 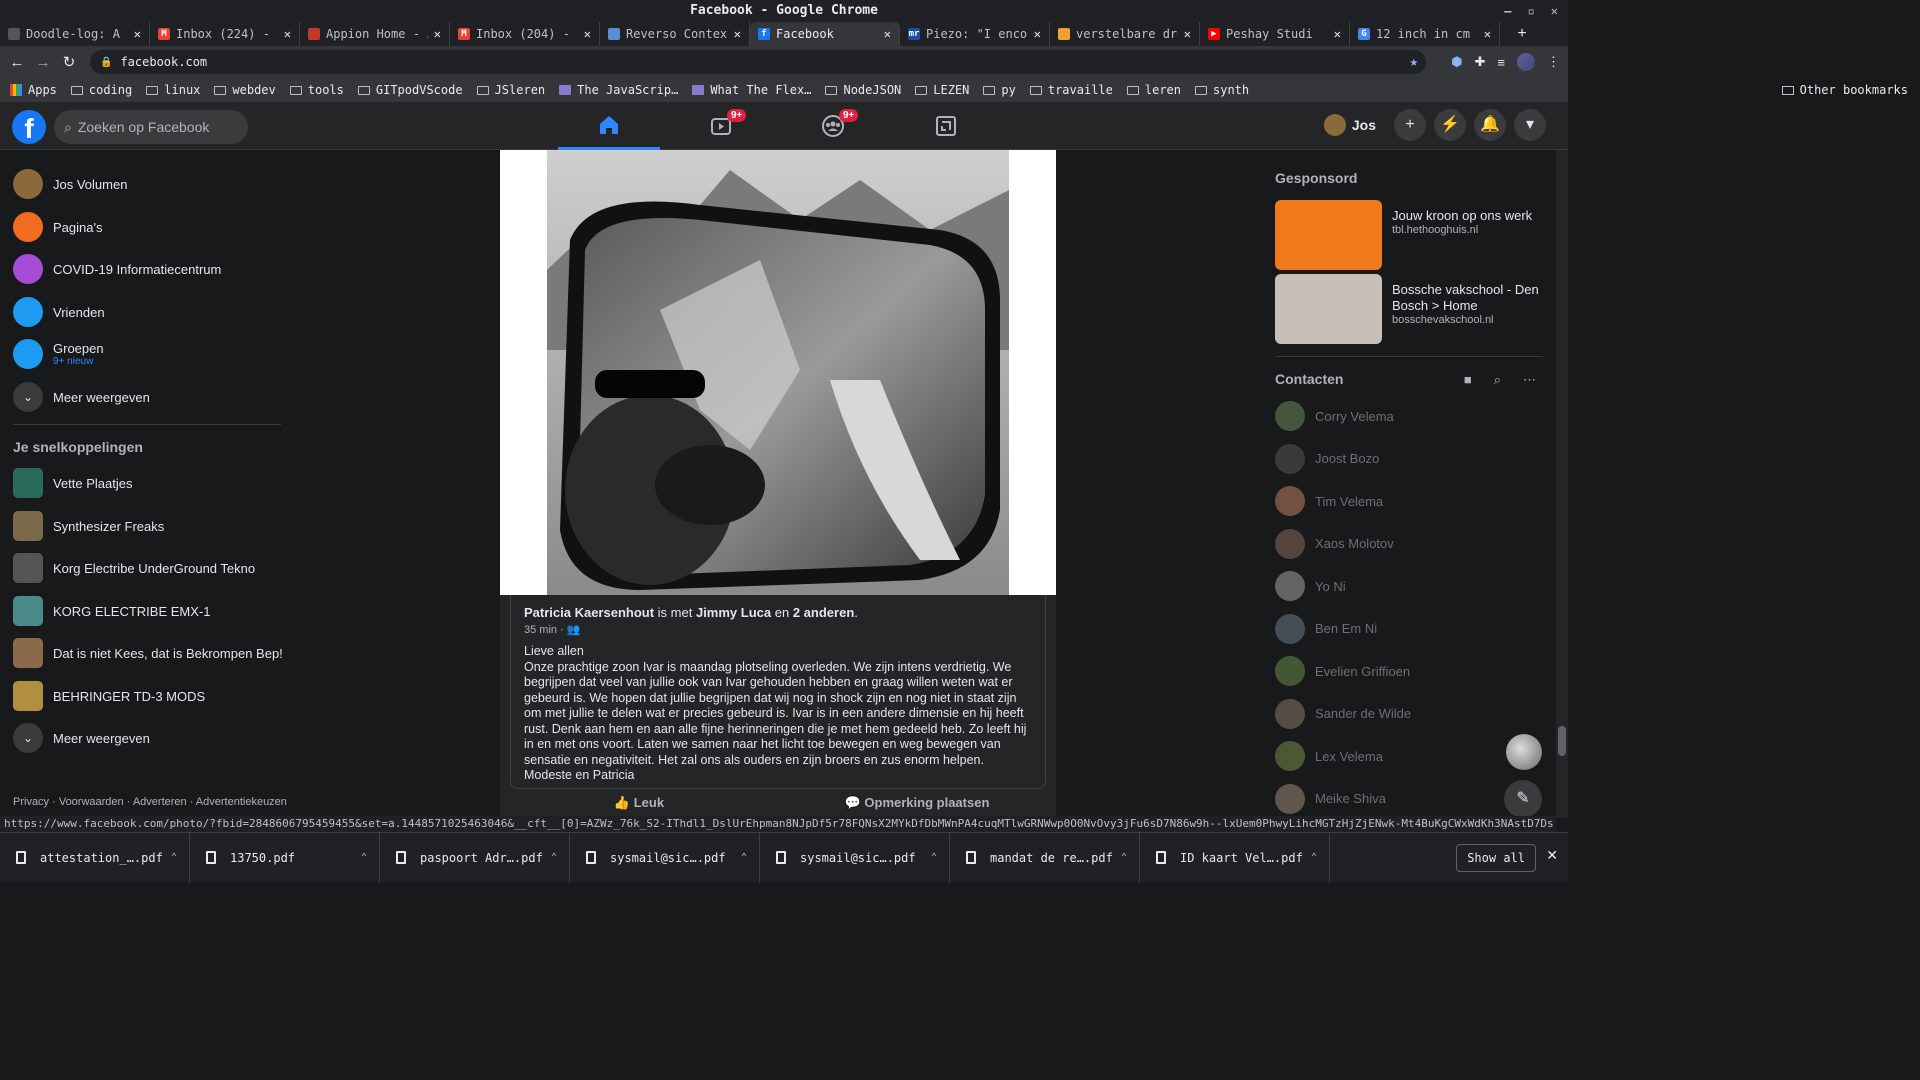 What do you see at coordinates (1530, 125) in the screenshot?
I see `account-menu-chevron-icon: ▾` at bounding box center [1530, 125].